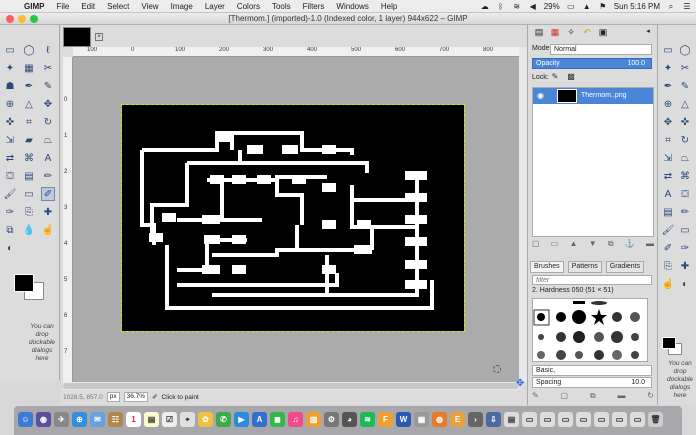 This screenshot has height=435, width=696. I want to click on foreground-select-icon: ☗, so click(10, 86).